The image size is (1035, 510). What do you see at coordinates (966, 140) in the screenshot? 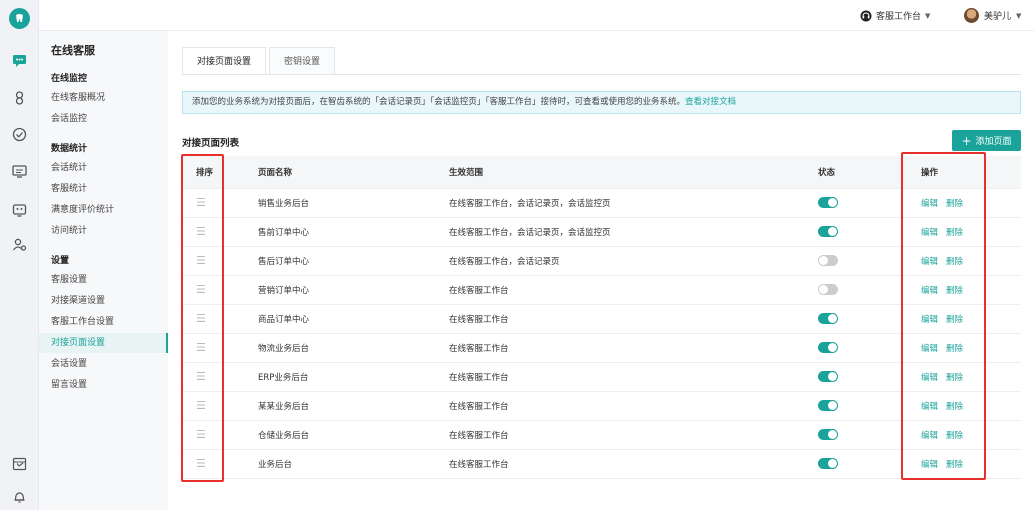
I see `plus-icon: +` at bounding box center [966, 140].